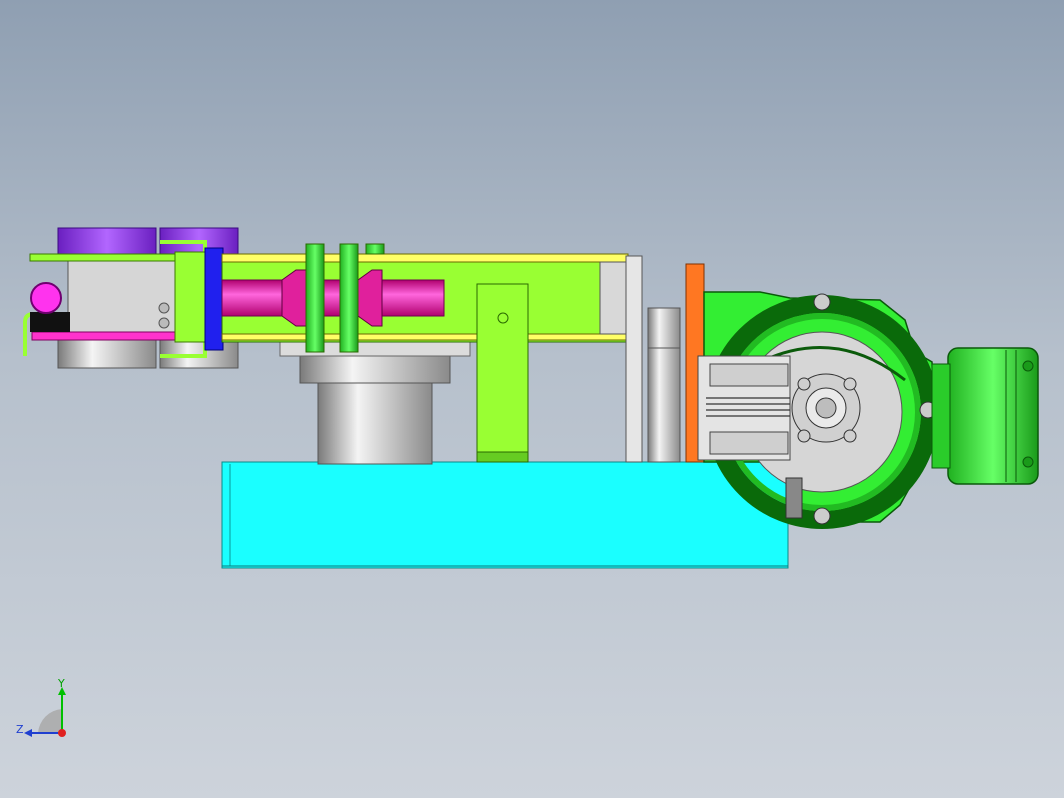  I want to click on origin-dot, so click(62, 733).